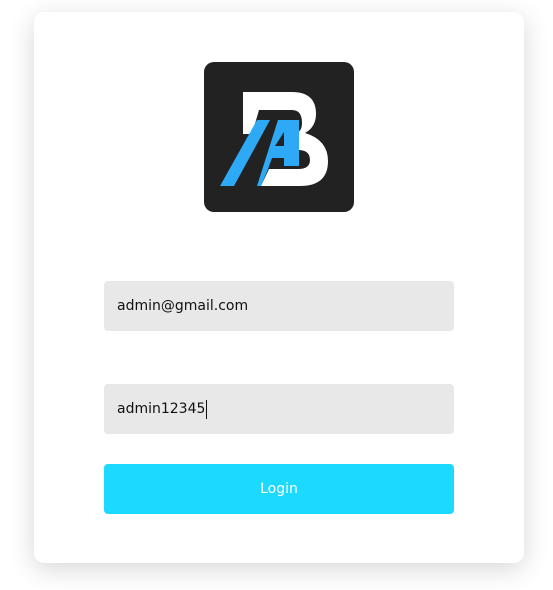 The height and width of the screenshot is (590, 553). What do you see at coordinates (279, 489) in the screenshot?
I see `login-button: Login` at bounding box center [279, 489].